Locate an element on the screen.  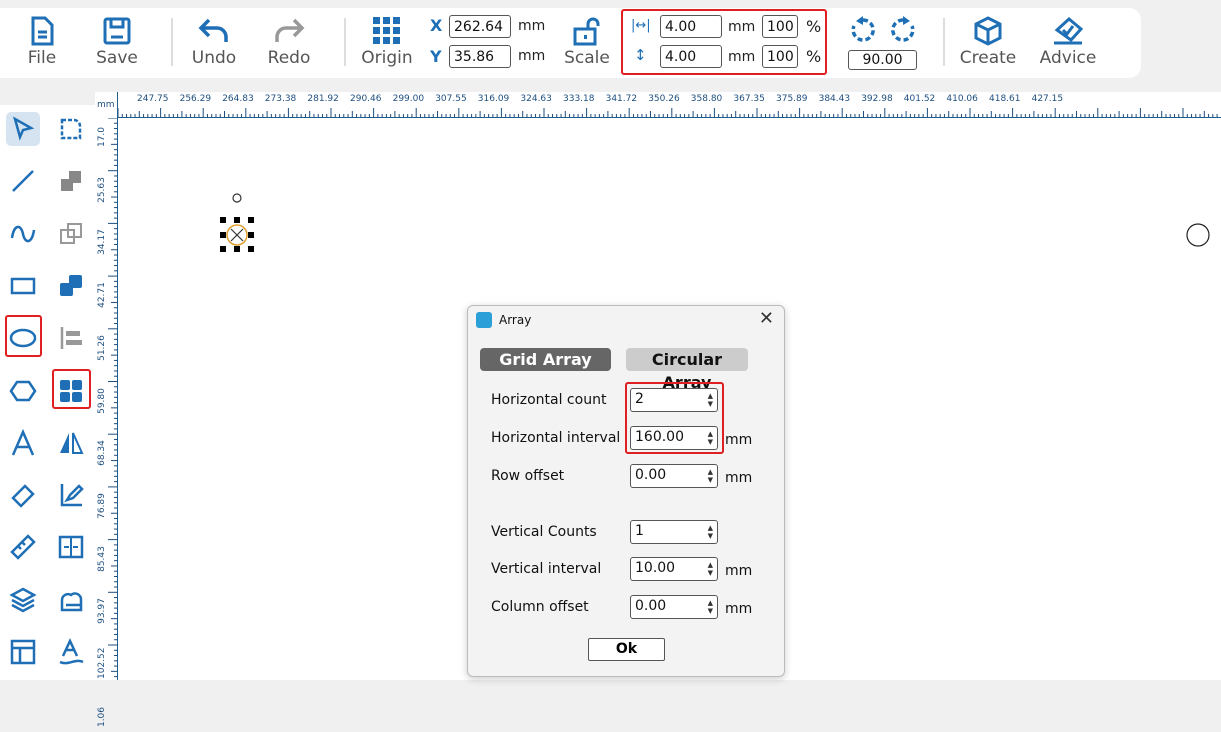
layers-tool is located at coordinates (23, 600).